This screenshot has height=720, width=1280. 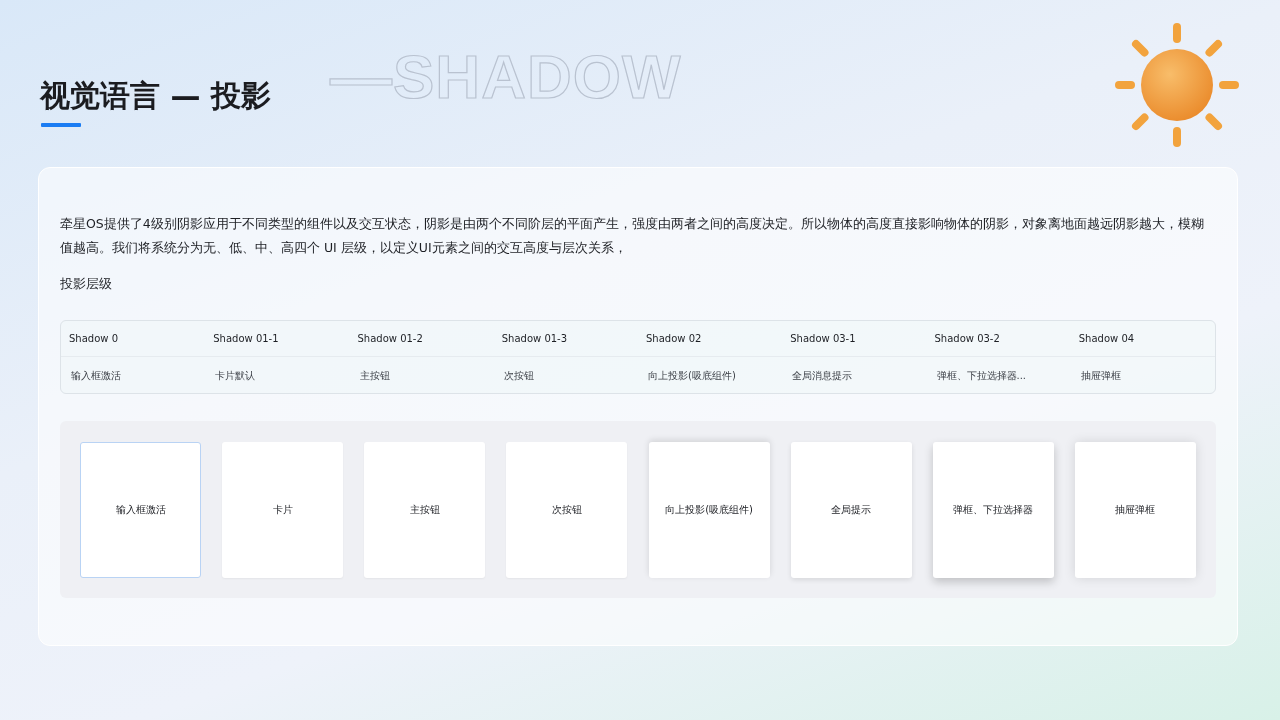 What do you see at coordinates (283, 510) in the screenshot?
I see `shadow-sample-card: 卡片` at bounding box center [283, 510].